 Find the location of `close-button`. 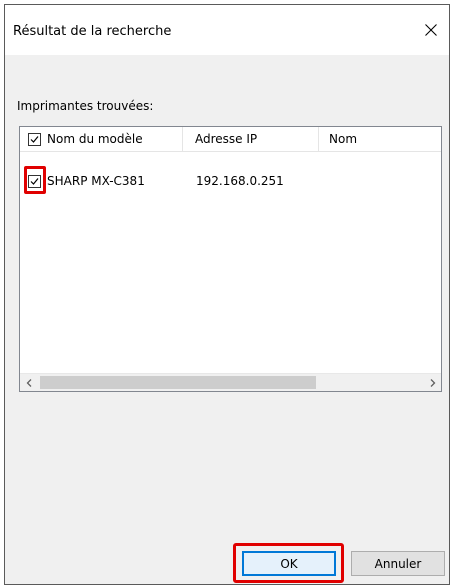

close-button is located at coordinates (431, 30).